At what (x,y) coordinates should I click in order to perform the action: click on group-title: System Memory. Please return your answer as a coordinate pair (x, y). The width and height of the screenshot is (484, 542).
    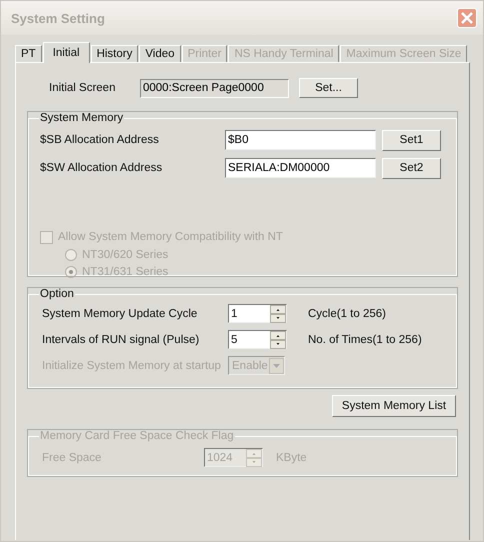
    Looking at the image, I should click on (81, 118).